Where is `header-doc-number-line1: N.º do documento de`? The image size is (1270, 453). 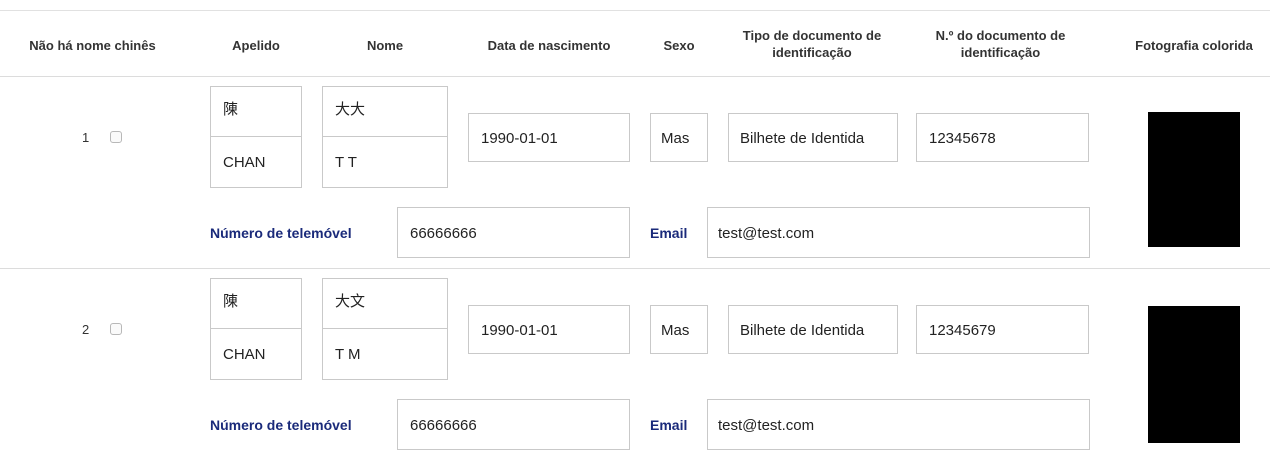 header-doc-number-line1: N.º do documento de is located at coordinates (1000, 35).